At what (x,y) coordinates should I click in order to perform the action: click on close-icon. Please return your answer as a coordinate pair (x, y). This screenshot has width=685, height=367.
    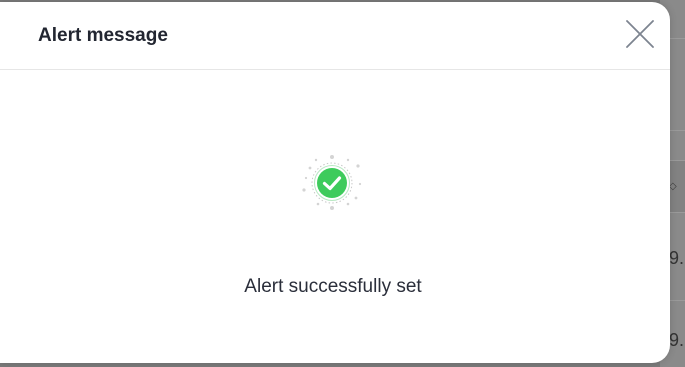
    Looking at the image, I should click on (640, 34).